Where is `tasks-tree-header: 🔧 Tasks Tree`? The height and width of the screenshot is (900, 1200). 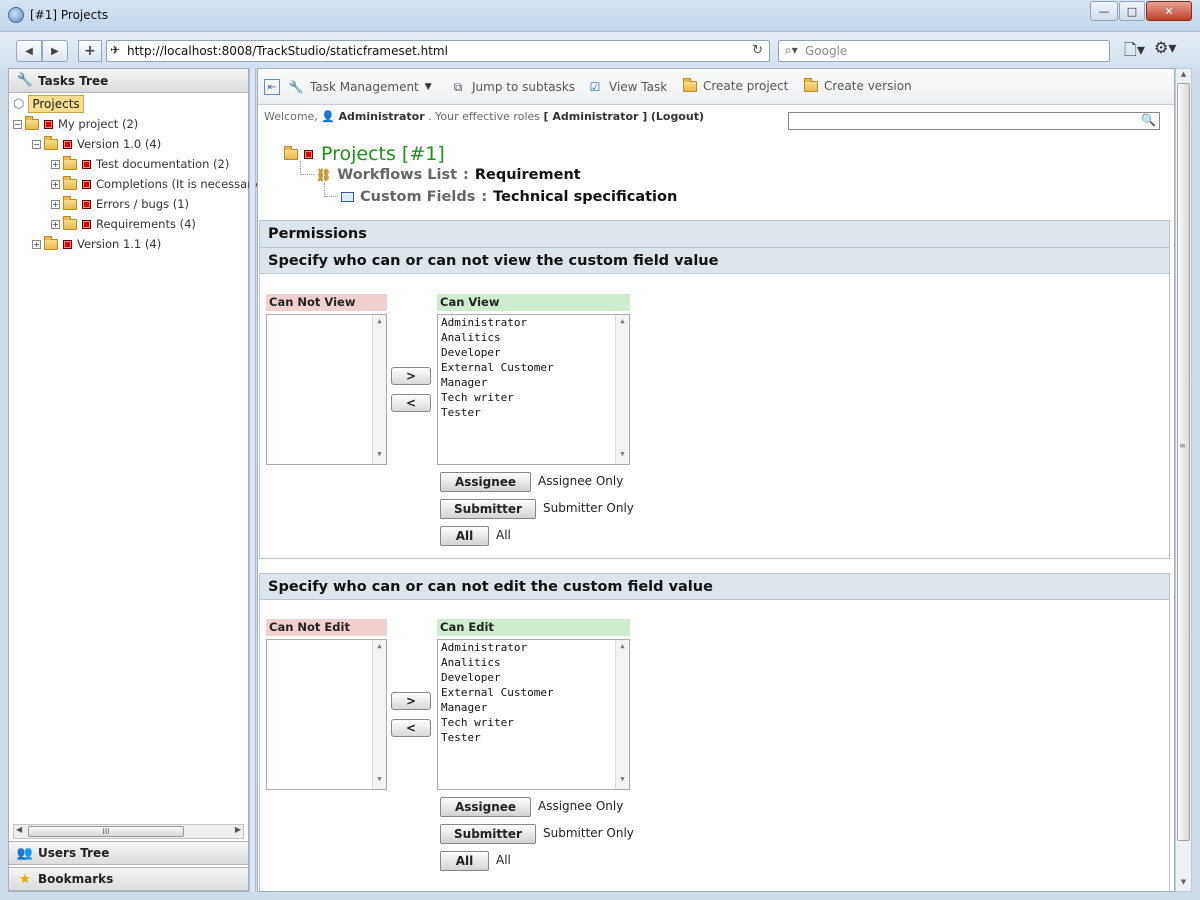 tasks-tree-header: 🔧 Tasks Tree is located at coordinates (128, 81).